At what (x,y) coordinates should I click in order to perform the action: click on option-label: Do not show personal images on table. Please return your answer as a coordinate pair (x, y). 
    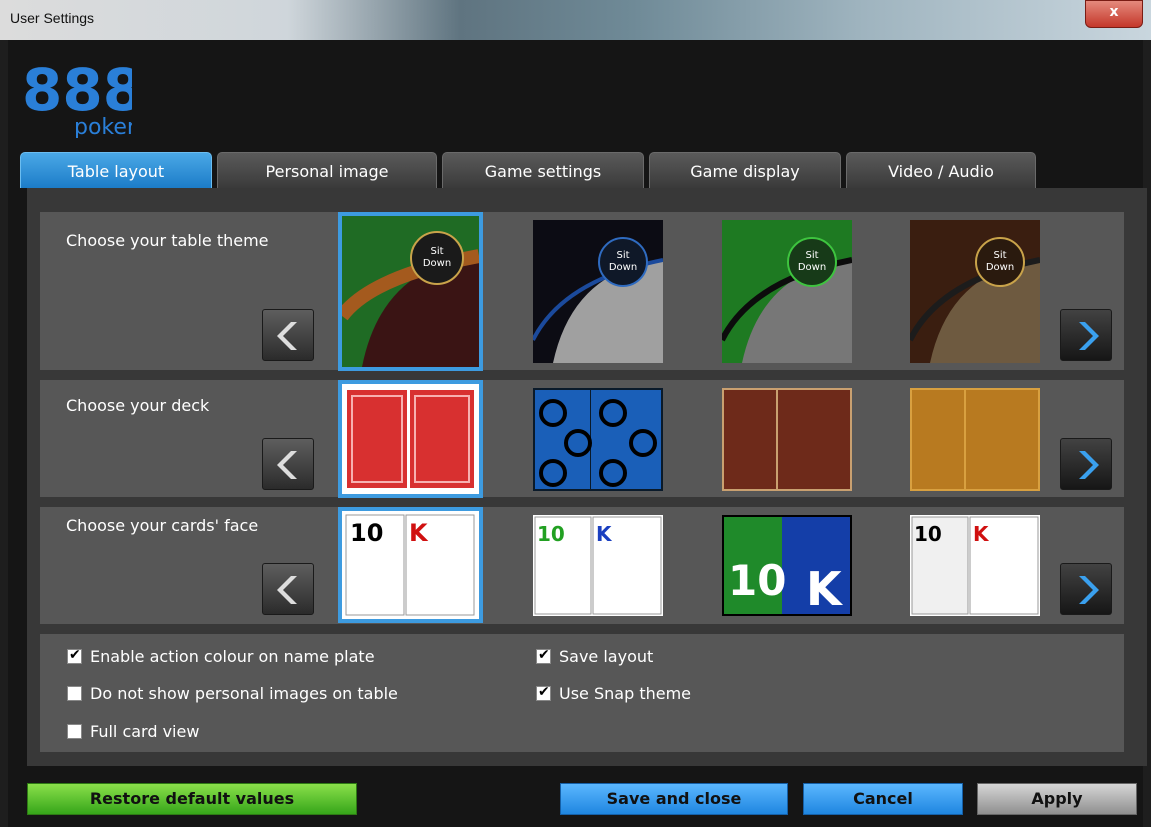
    Looking at the image, I should click on (244, 693).